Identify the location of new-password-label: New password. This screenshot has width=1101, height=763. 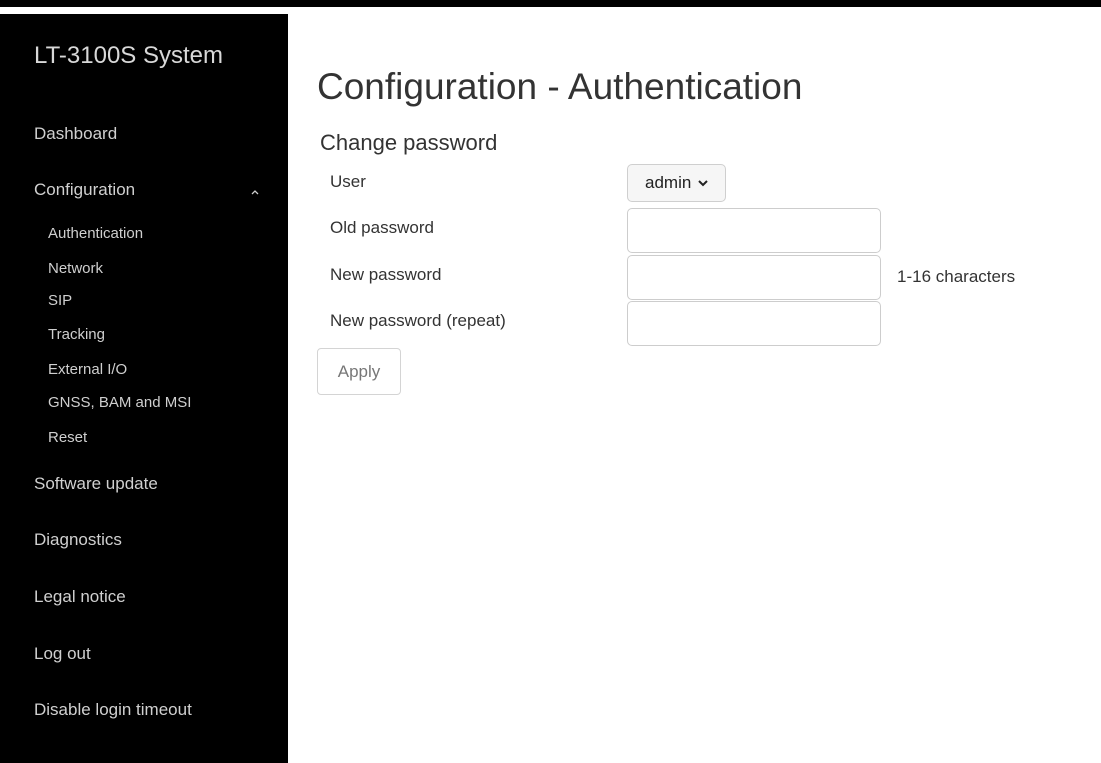
(386, 274).